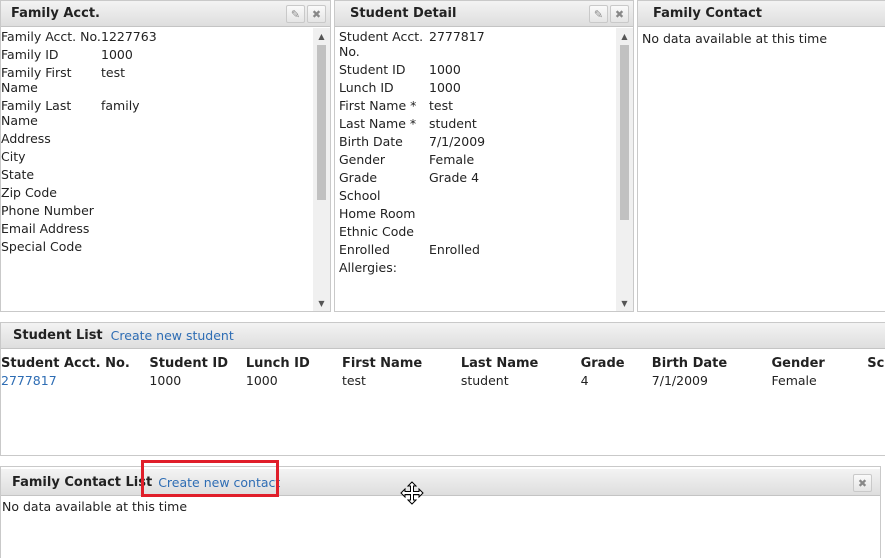 Image resolution: width=885 pixels, height=558 pixels. I want to click on student-detail-scrollbar: ▲ ▼, so click(624, 169).